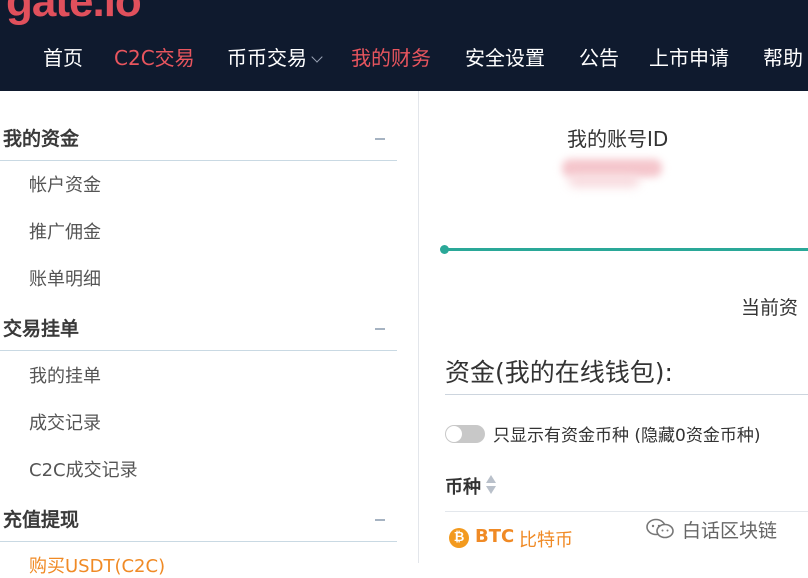  I want to click on account-id-label: 我的账号ID, so click(618, 139).